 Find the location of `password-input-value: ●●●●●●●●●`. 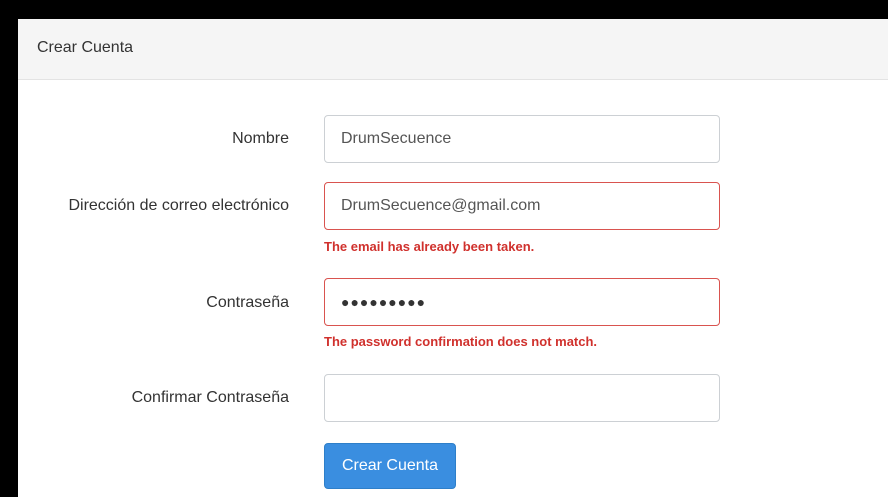

password-input-value: ●●●●●●●●● is located at coordinates (384, 302).